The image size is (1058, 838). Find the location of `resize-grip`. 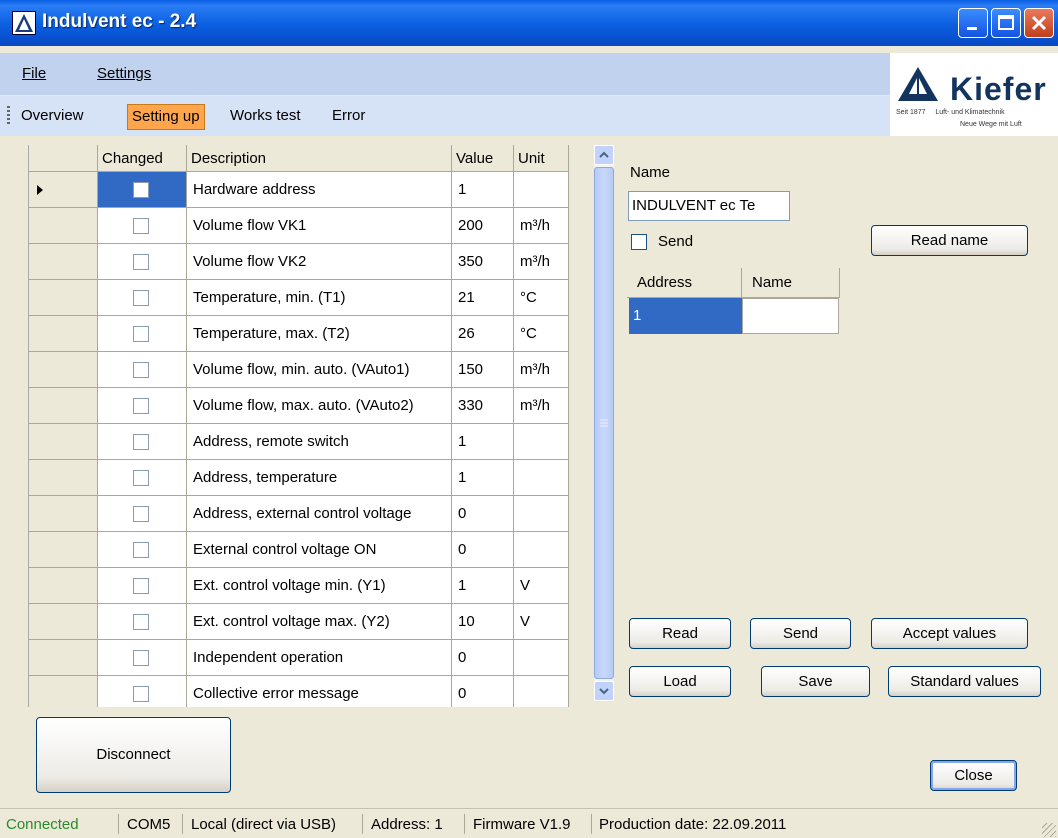

resize-grip is located at coordinates (1049, 830).